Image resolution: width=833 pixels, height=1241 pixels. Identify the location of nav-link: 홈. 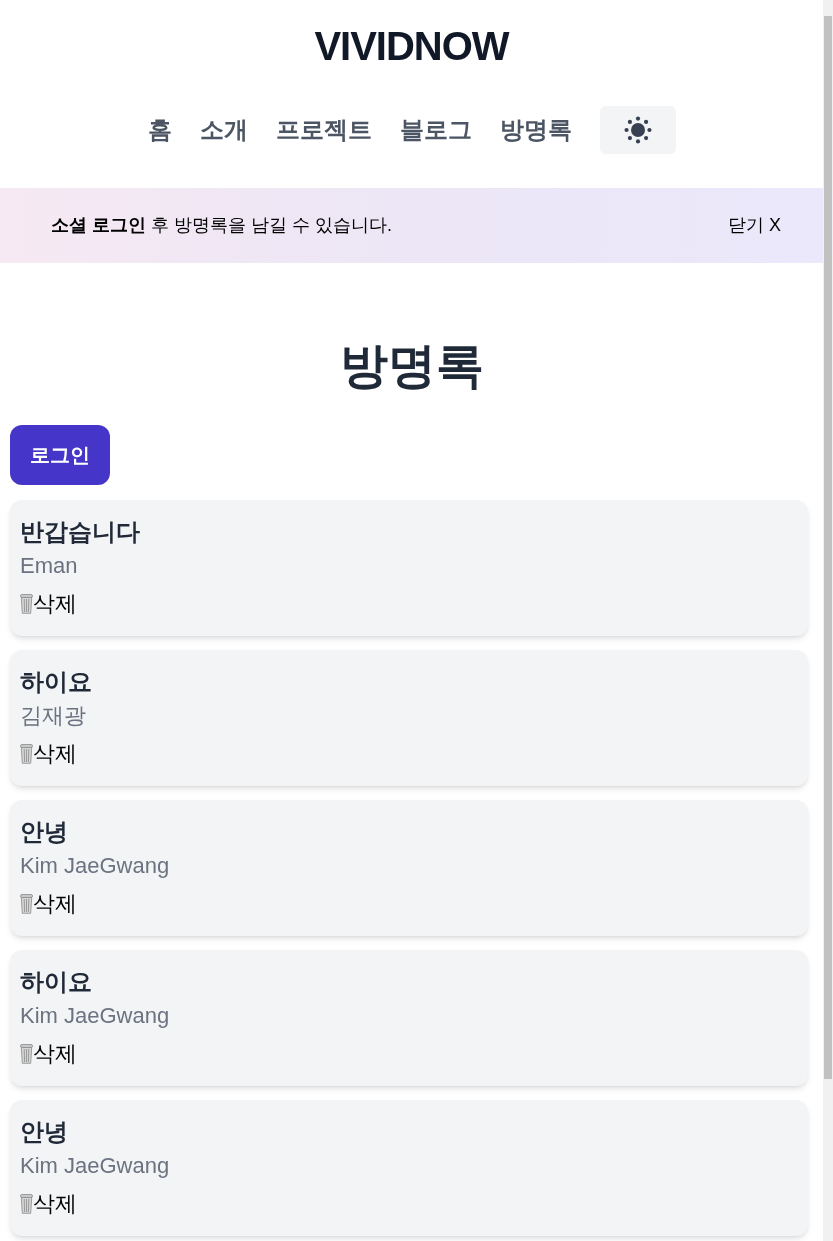
(159, 130).